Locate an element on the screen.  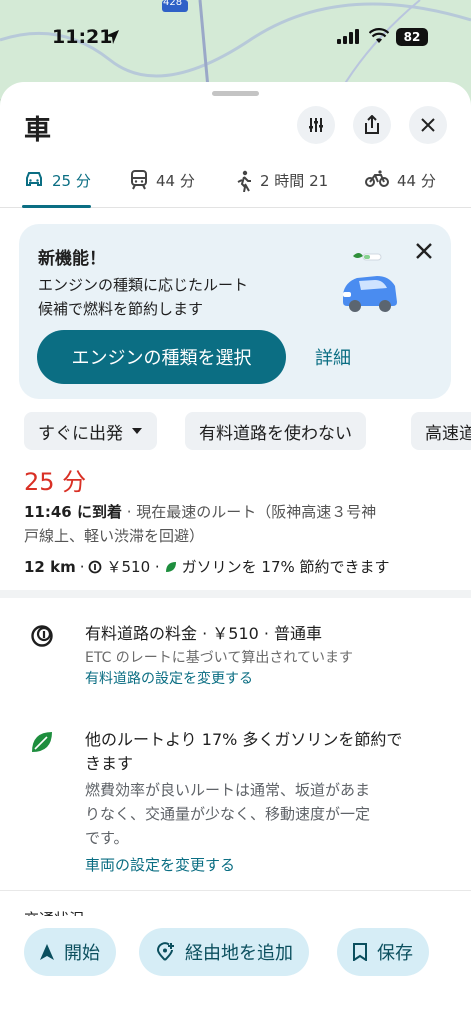
electric-car-illustration is located at coordinates (370, 282).